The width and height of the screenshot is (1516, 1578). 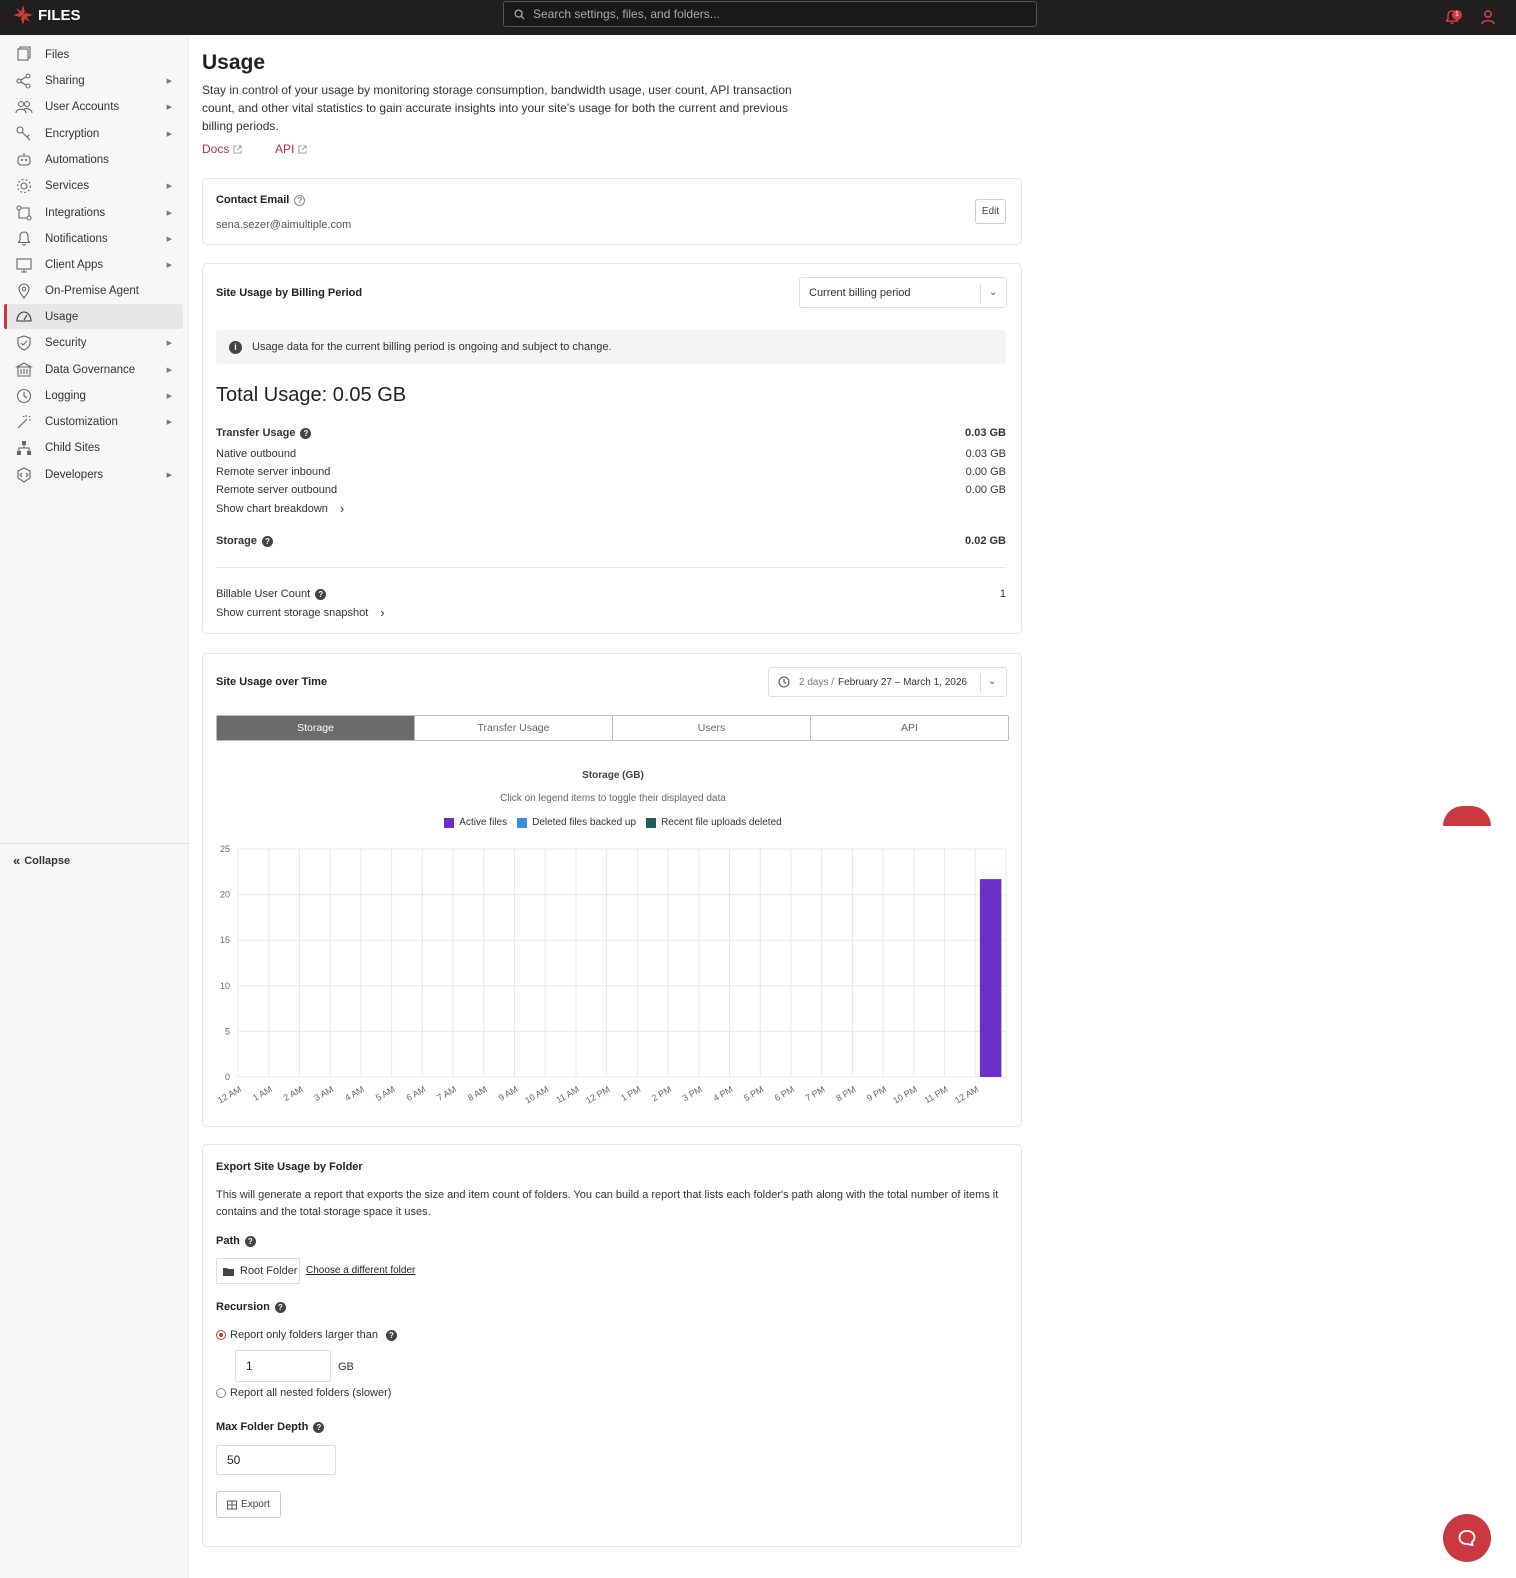 What do you see at coordinates (23, 15) in the screenshot?
I see `files-logo-icon` at bounding box center [23, 15].